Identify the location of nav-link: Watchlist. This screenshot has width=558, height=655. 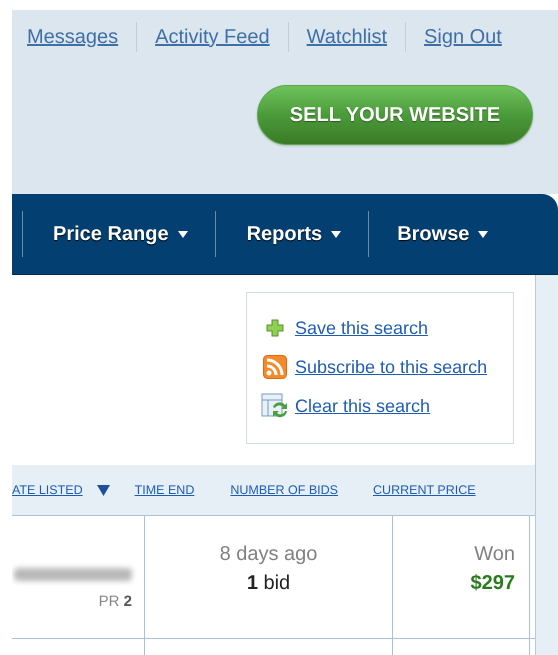
(347, 37).